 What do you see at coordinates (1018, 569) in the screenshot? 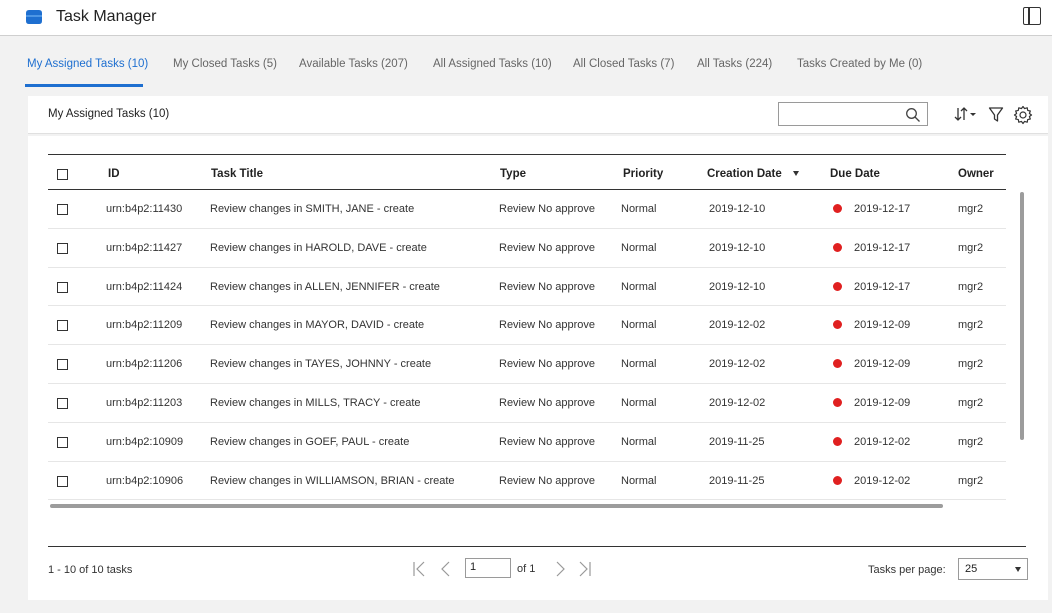
I see `chevron-down-icon` at bounding box center [1018, 569].